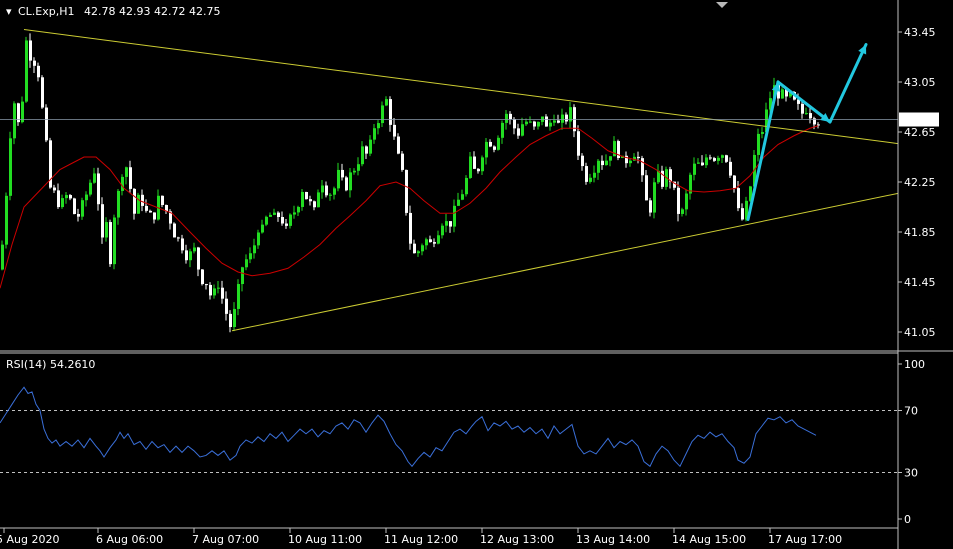 This screenshot has height=549, width=953. Describe the element at coordinates (408, 427) in the screenshot. I see `rsi-line` at that location.